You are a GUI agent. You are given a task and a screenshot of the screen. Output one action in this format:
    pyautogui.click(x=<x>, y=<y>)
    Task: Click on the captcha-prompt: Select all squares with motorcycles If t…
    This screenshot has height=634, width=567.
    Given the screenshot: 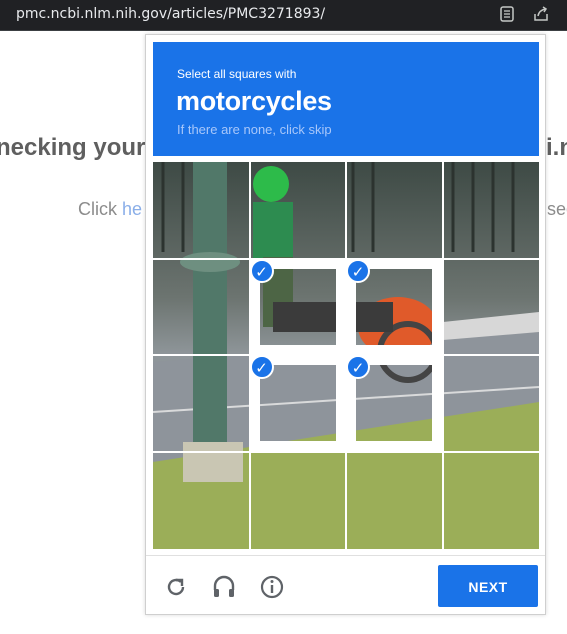 What is the action you would take?
    pyautogui.click(x=346, y=99)
    